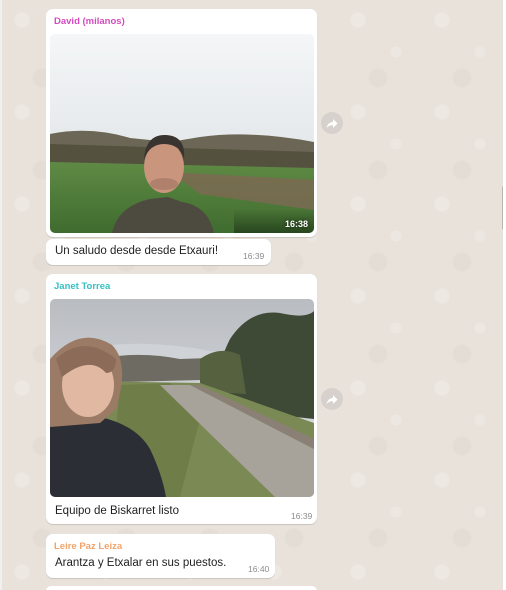 The height and width of the screenshot is (590, 506). I want to click on message-text: Un saludo desde desde Etxauri!, so click(136, 251).